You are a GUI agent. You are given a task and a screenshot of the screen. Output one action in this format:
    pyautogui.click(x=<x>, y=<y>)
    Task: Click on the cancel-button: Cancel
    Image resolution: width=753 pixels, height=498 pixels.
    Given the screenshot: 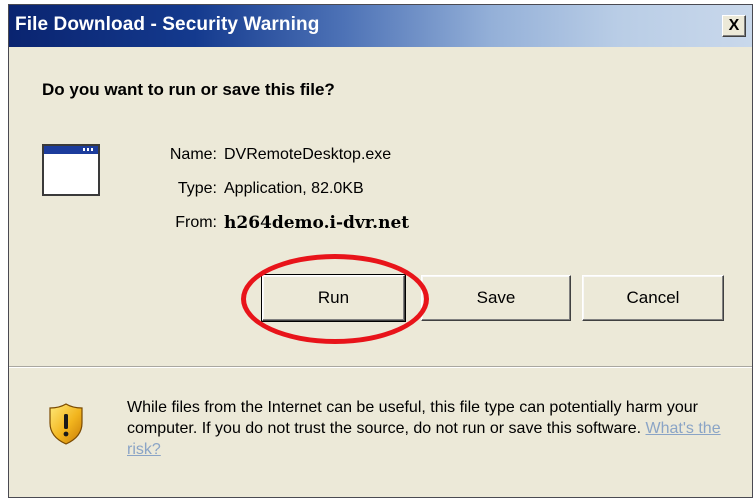 What is the action you would take?
    pyautogui.click(x=653, y=298)
    